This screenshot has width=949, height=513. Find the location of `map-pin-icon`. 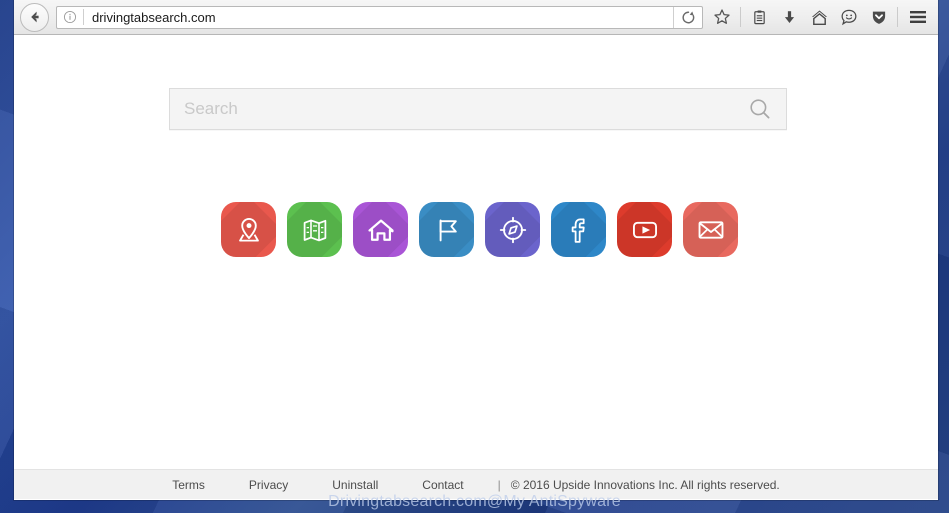

map-pin-icon is located at coordinates (248, 229).